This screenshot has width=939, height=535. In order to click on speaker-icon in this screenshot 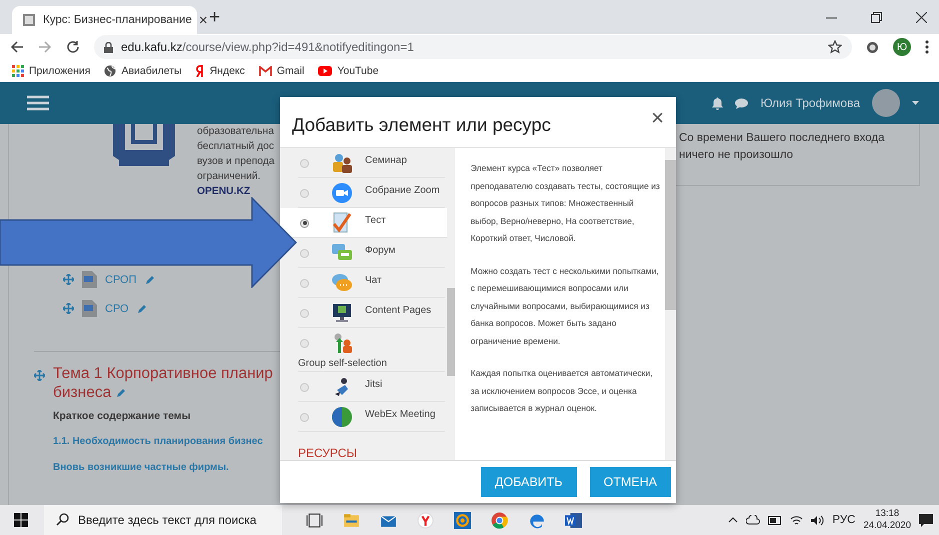, I will do `click(817, 520)`.